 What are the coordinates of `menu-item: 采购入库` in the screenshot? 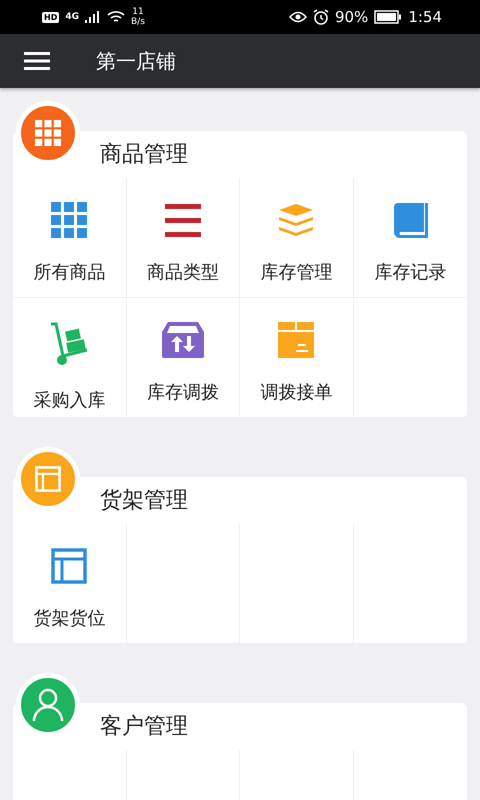 It's located at (69, 367).